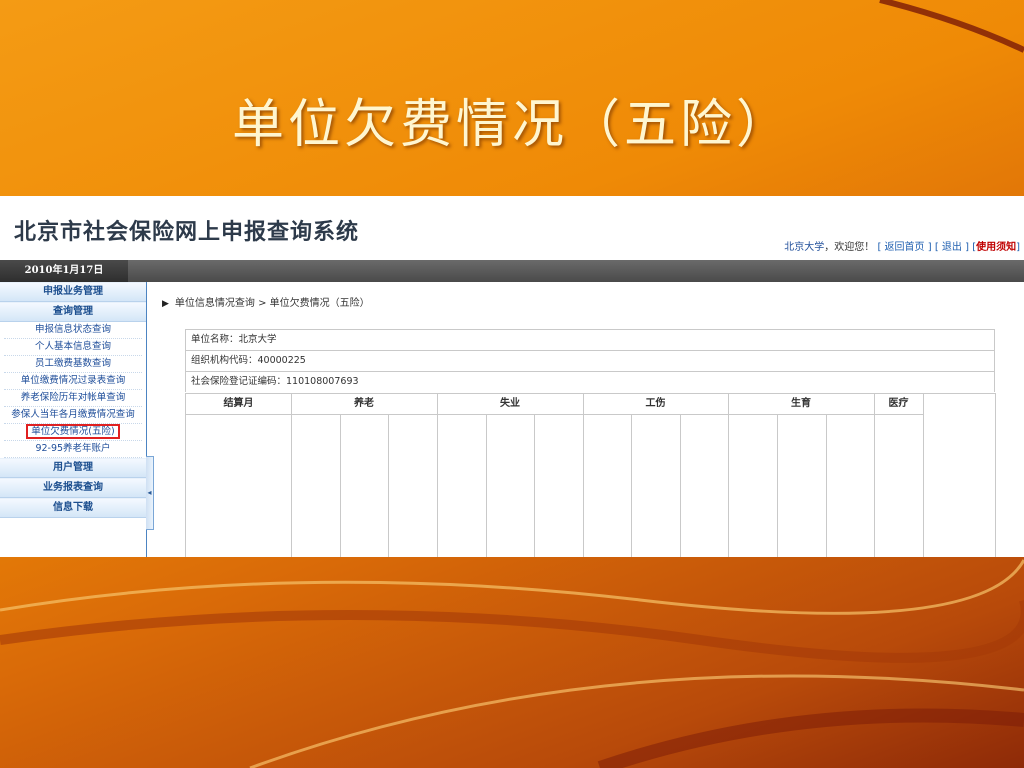 Image resolution: width=1024 pixels, height=768 pixels. I want to click on sidebar-item-personal-info: 个人基本信息查询, so click(73, 347).